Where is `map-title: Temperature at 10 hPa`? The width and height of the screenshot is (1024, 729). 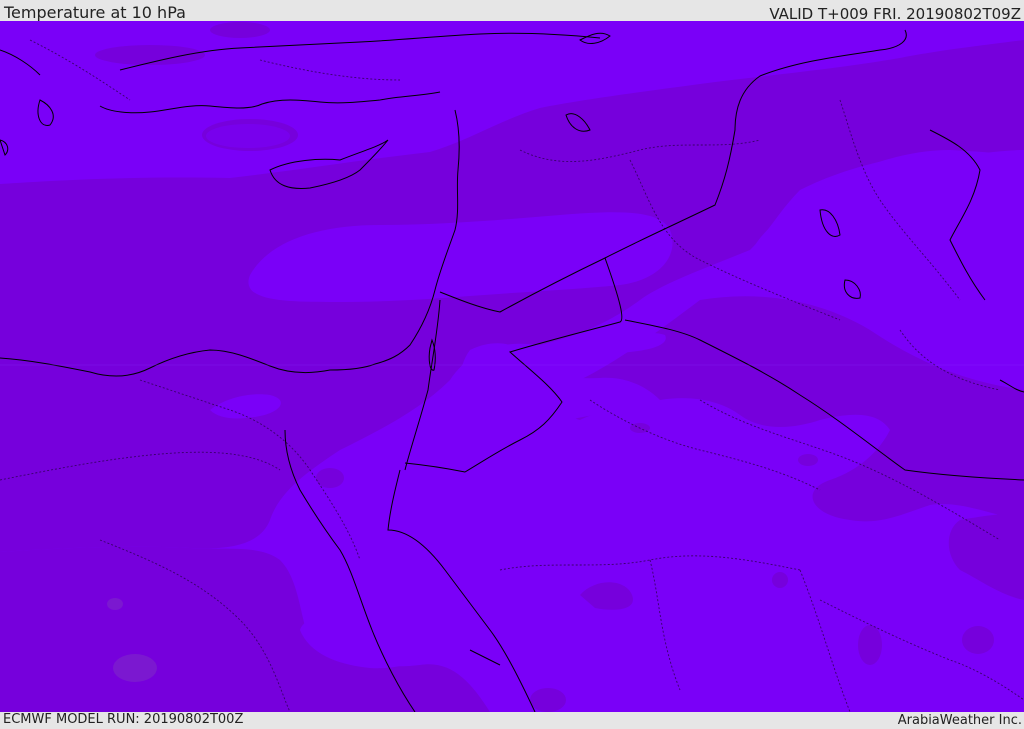
map-title: Temperature at 10 hPa is located at coordinates (95, 12).